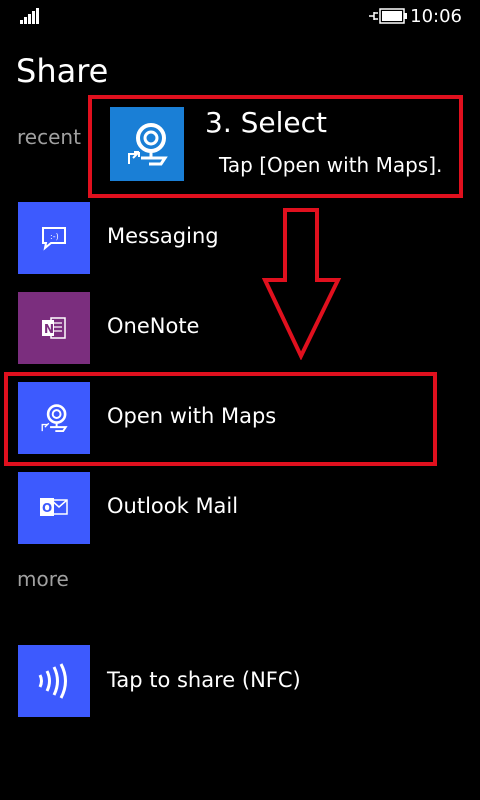  Describe the element at coordinates (172, 506) in the screenshot. I see `list-item-label: Outlook Mail` at that location.